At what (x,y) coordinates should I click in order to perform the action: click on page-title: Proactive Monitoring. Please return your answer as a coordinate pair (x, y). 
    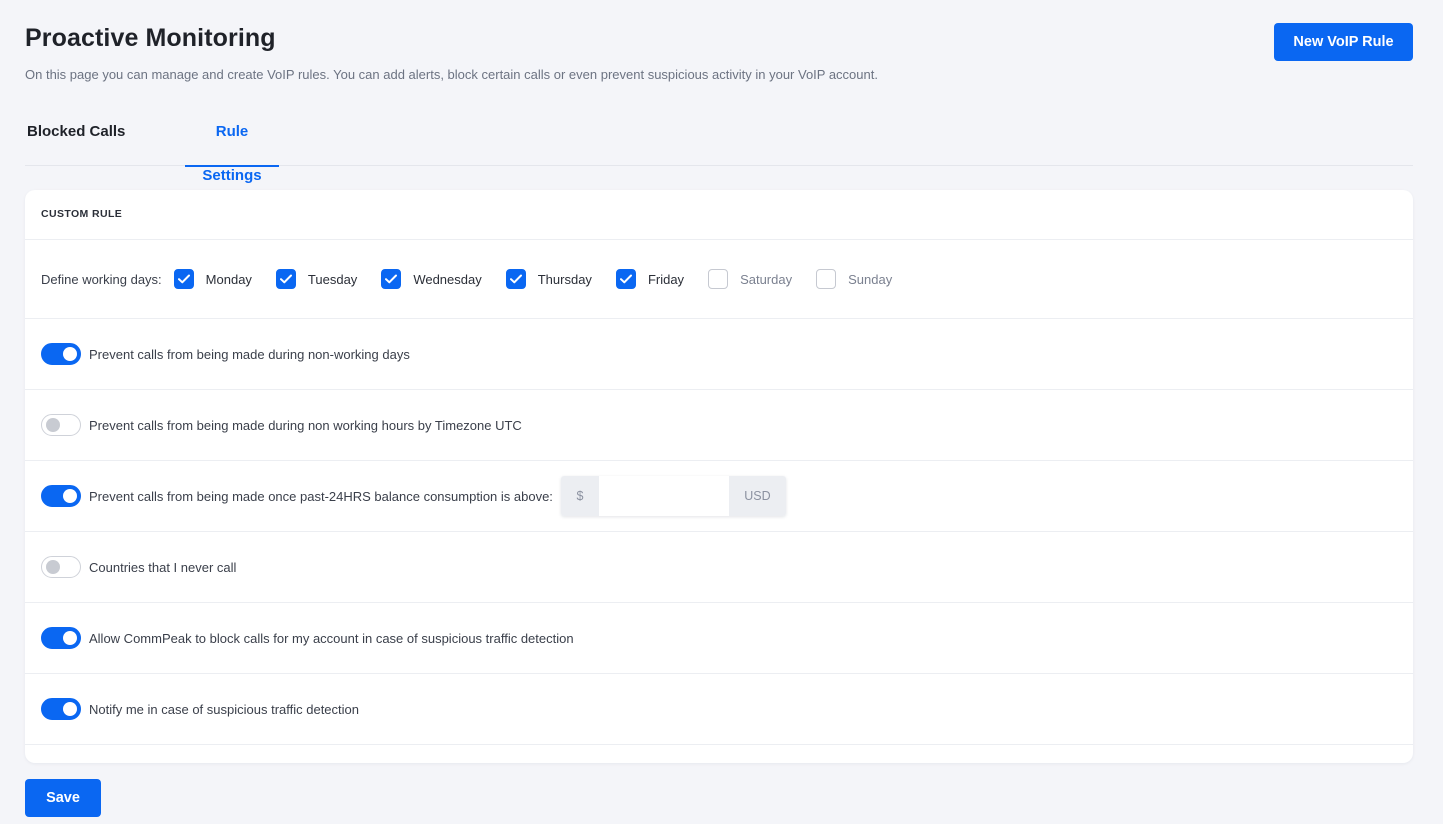
    Looking at the image, I should click on (150, 38).